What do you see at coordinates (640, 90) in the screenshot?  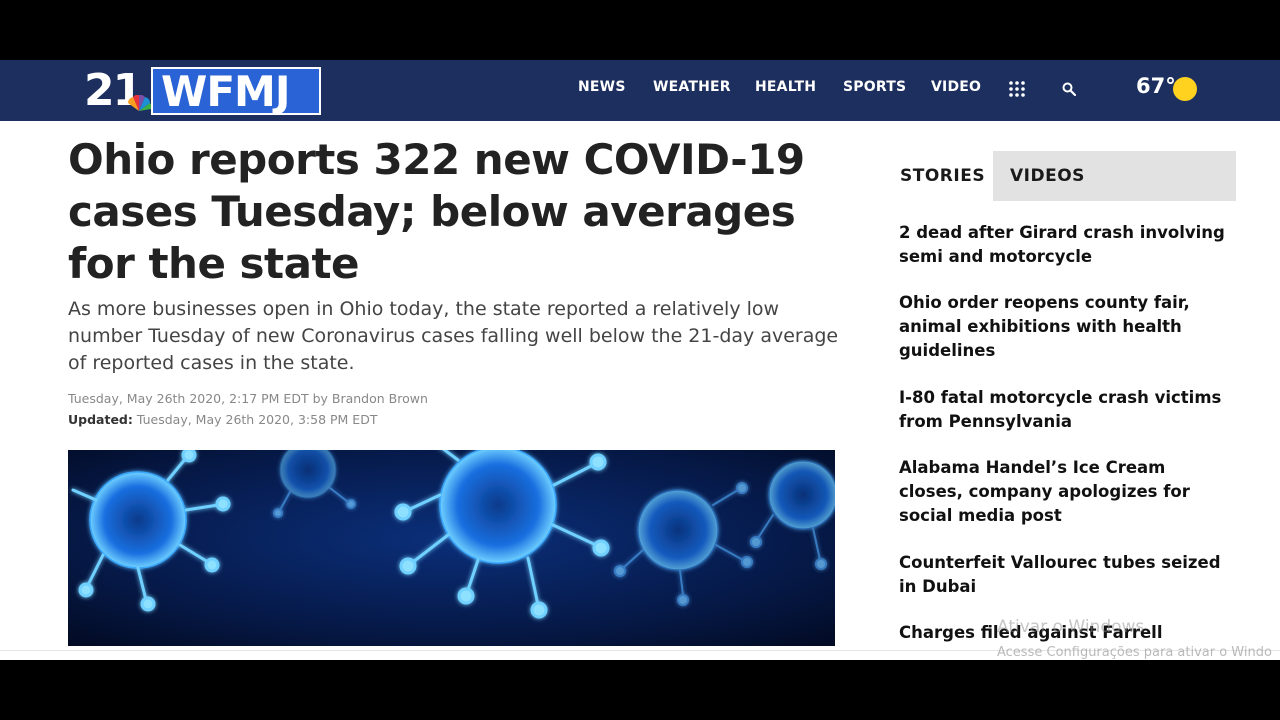 I see `top-navigation: 21 WFMJ NEWS WEATHER HEALTH SPORTS VIDEO` at bounding box center [640, 90].